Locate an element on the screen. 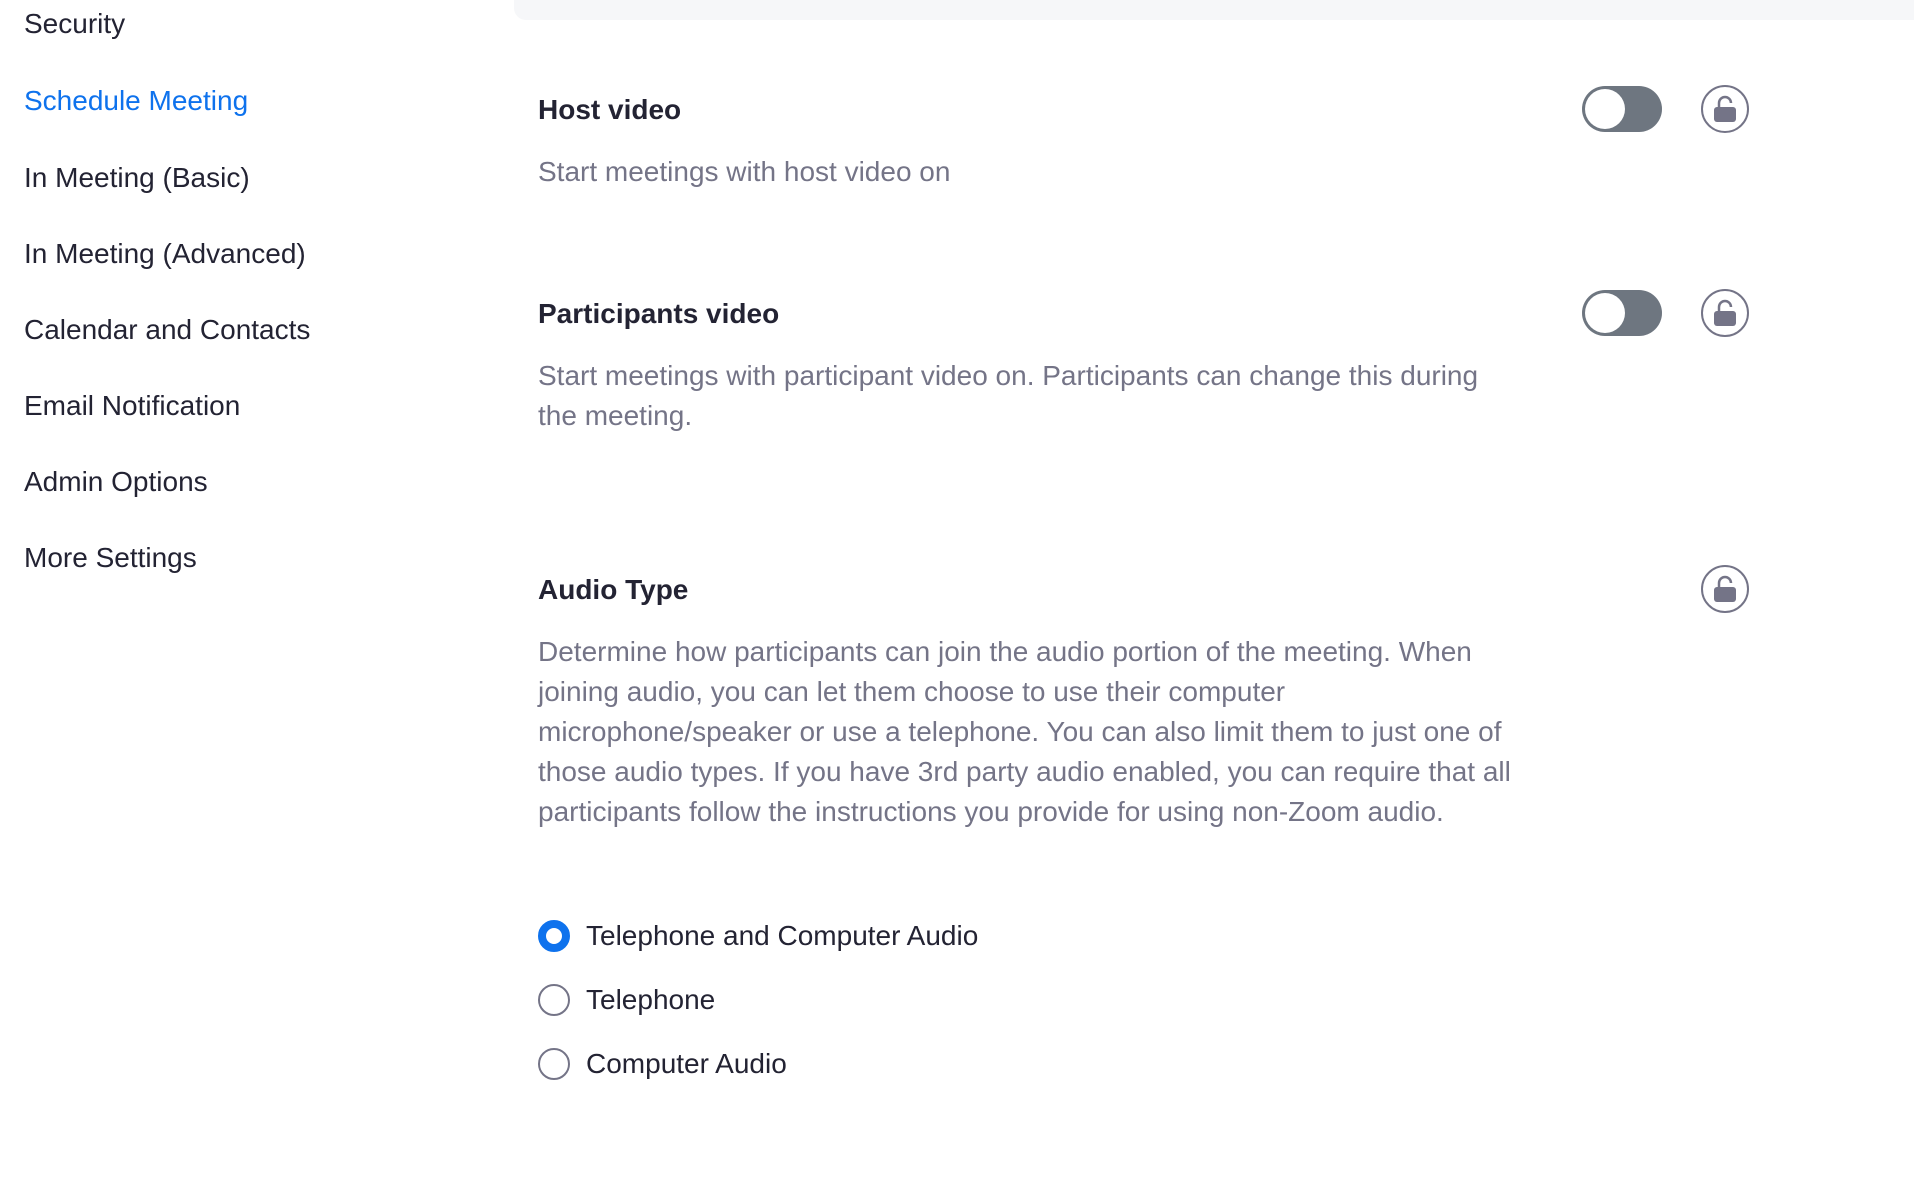  audio-option-computer-audio: Computer Audio is located at coordinates (662, 1064).